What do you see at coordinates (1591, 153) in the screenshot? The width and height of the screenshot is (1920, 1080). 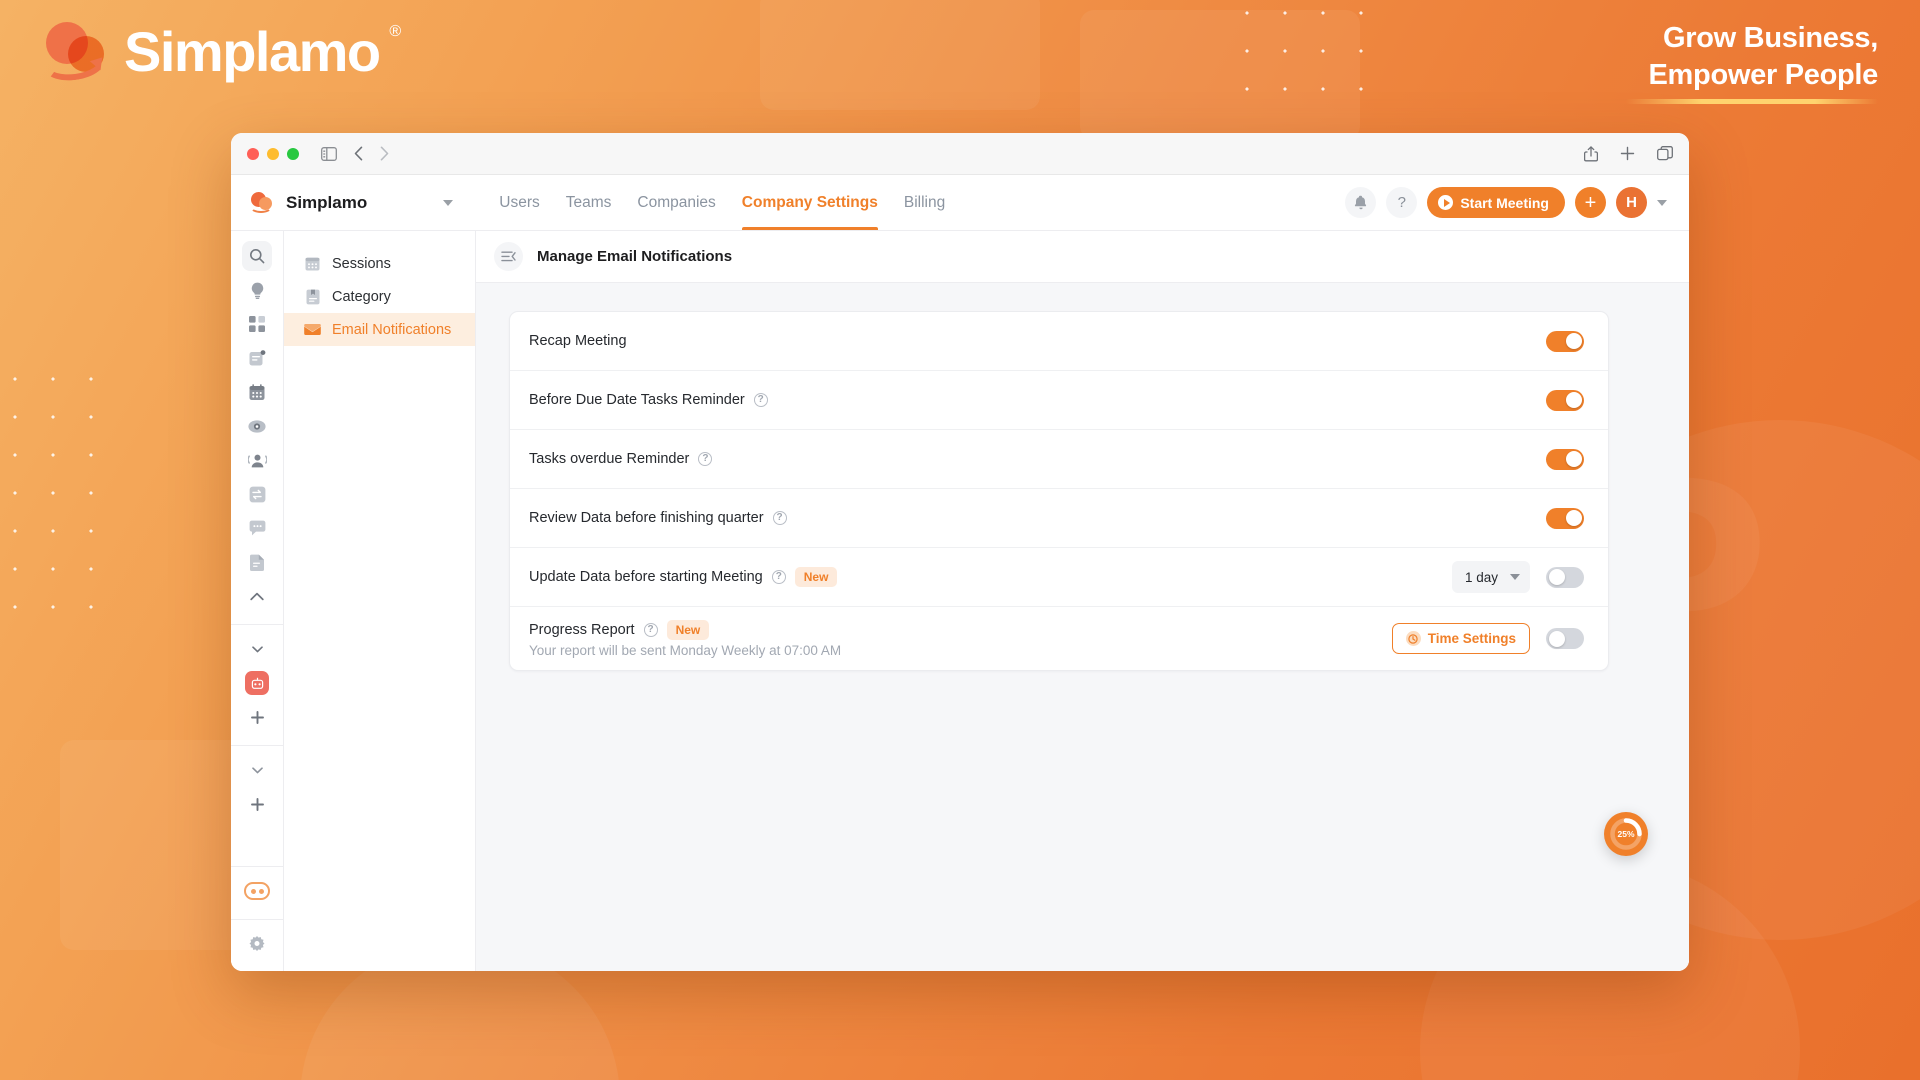 I see `share-icon` at bounding box center [1591, 153].